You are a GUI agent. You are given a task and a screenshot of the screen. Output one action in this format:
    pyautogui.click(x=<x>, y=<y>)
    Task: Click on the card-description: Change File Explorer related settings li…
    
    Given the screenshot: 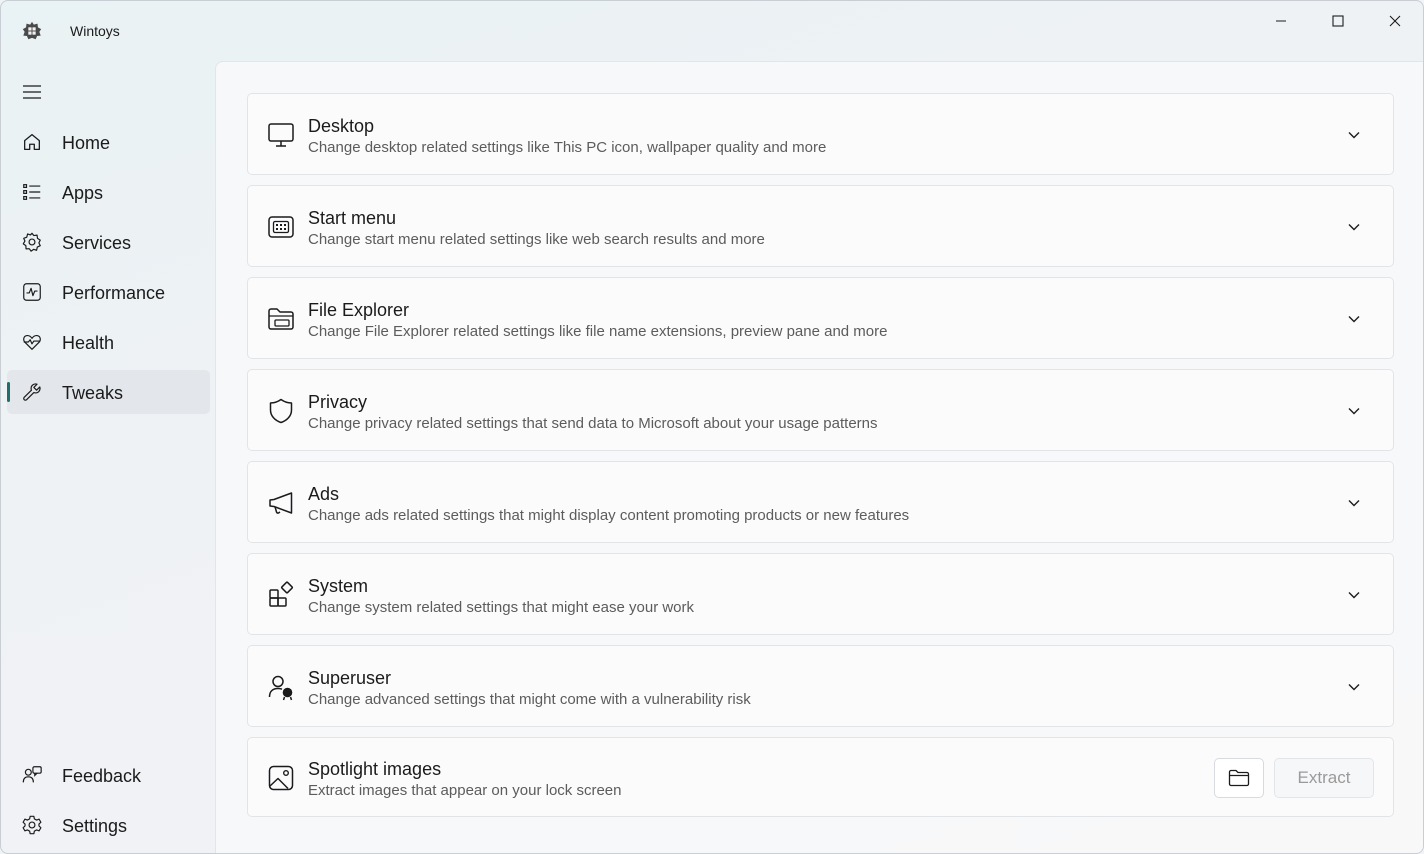 What is the action you would take?
    pyautogui.click(x=598, y=331)
    